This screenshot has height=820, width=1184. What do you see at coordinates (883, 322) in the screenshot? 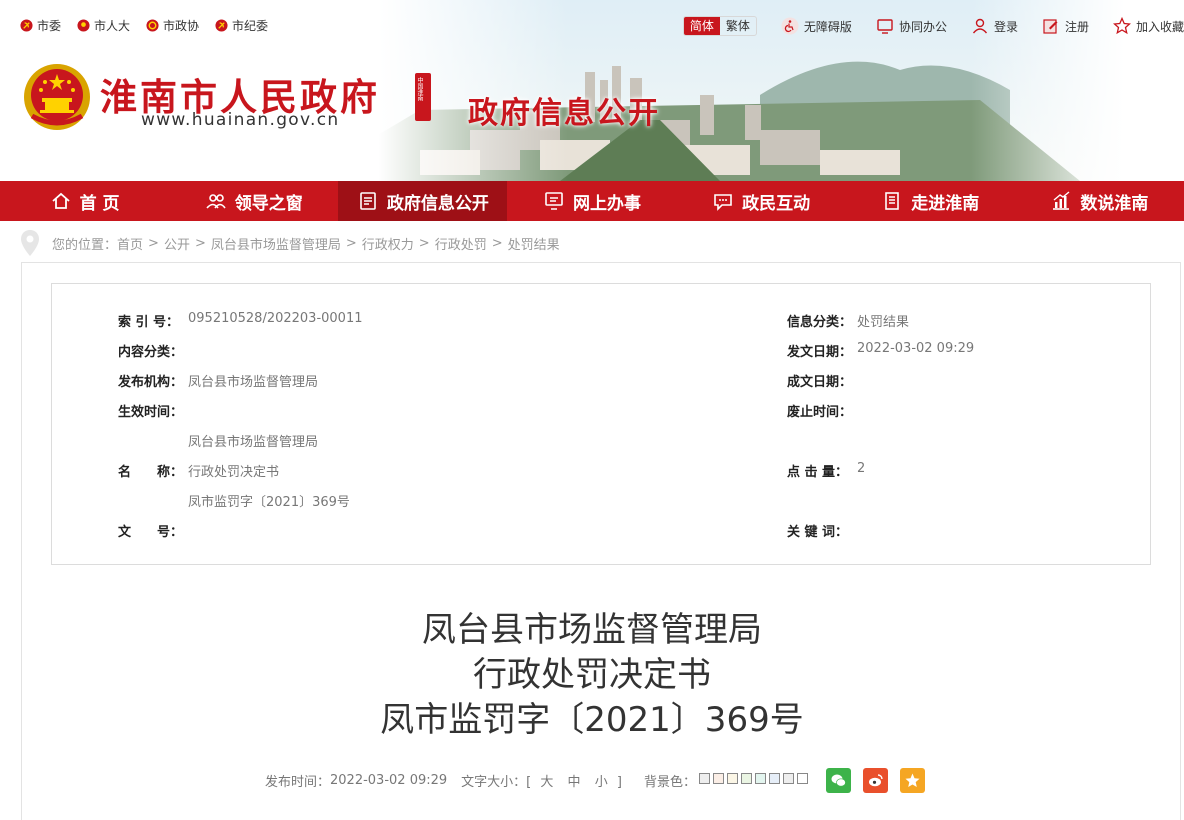
I see `meta-value: 处罚结果` at bounding box center [883, 322].